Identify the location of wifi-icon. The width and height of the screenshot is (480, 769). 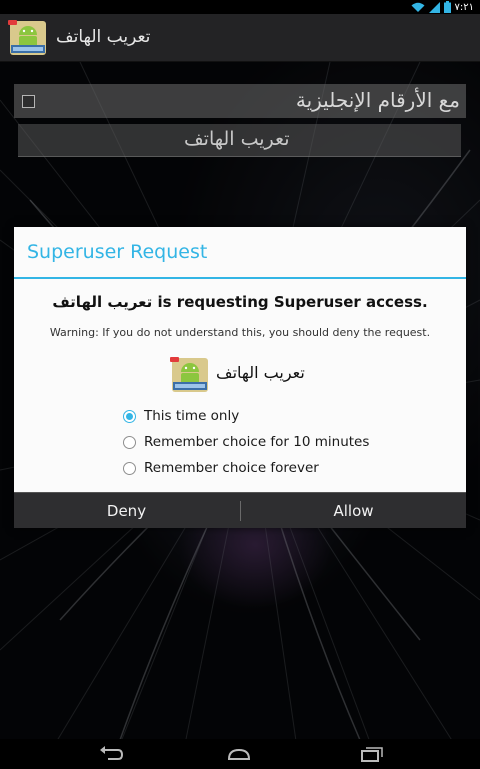
(418, 8).